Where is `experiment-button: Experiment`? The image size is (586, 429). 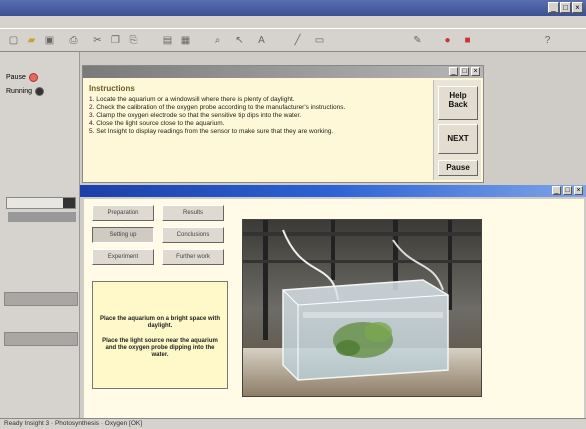
experiment-button: Experiment is located at coordinates (123, 257).